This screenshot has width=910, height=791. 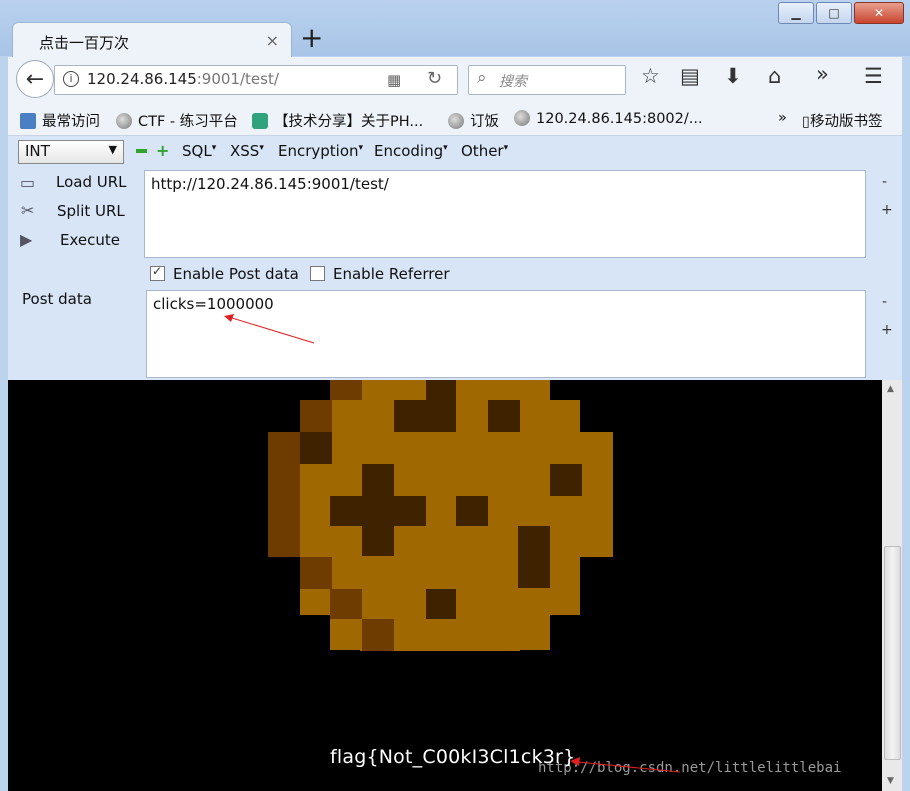 I want to click on scroll-down-icon: ▼, so click(x=890, y=781).